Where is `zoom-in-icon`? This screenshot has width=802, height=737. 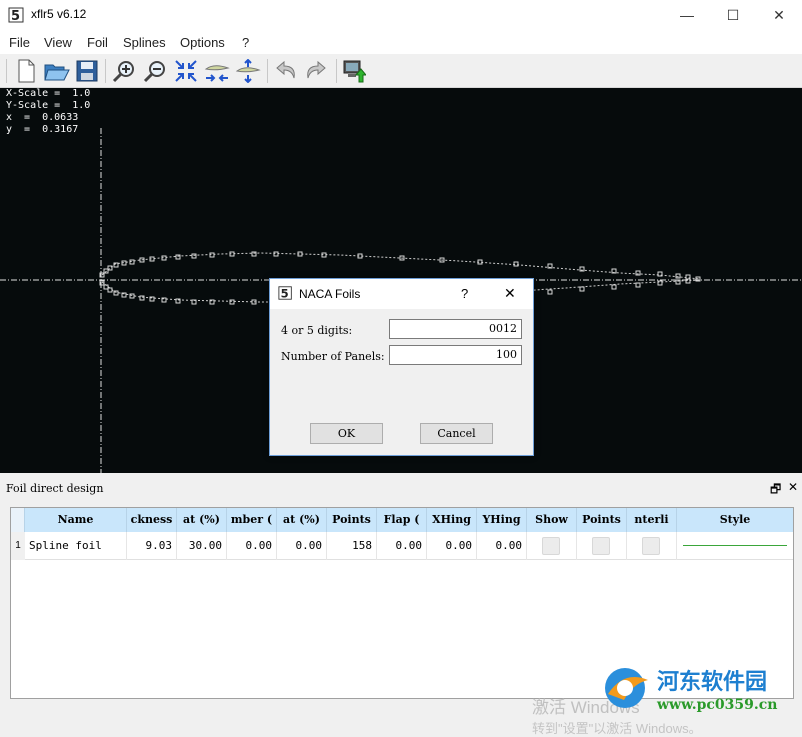
zoom-in-icon is located at coordinates (124, 71).